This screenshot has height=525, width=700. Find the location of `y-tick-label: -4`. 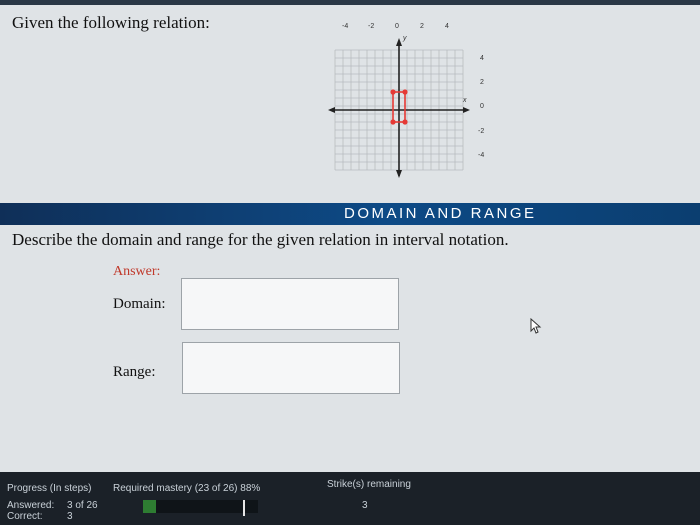

y-tick-label: -4 is located at coordinates (481, 155).